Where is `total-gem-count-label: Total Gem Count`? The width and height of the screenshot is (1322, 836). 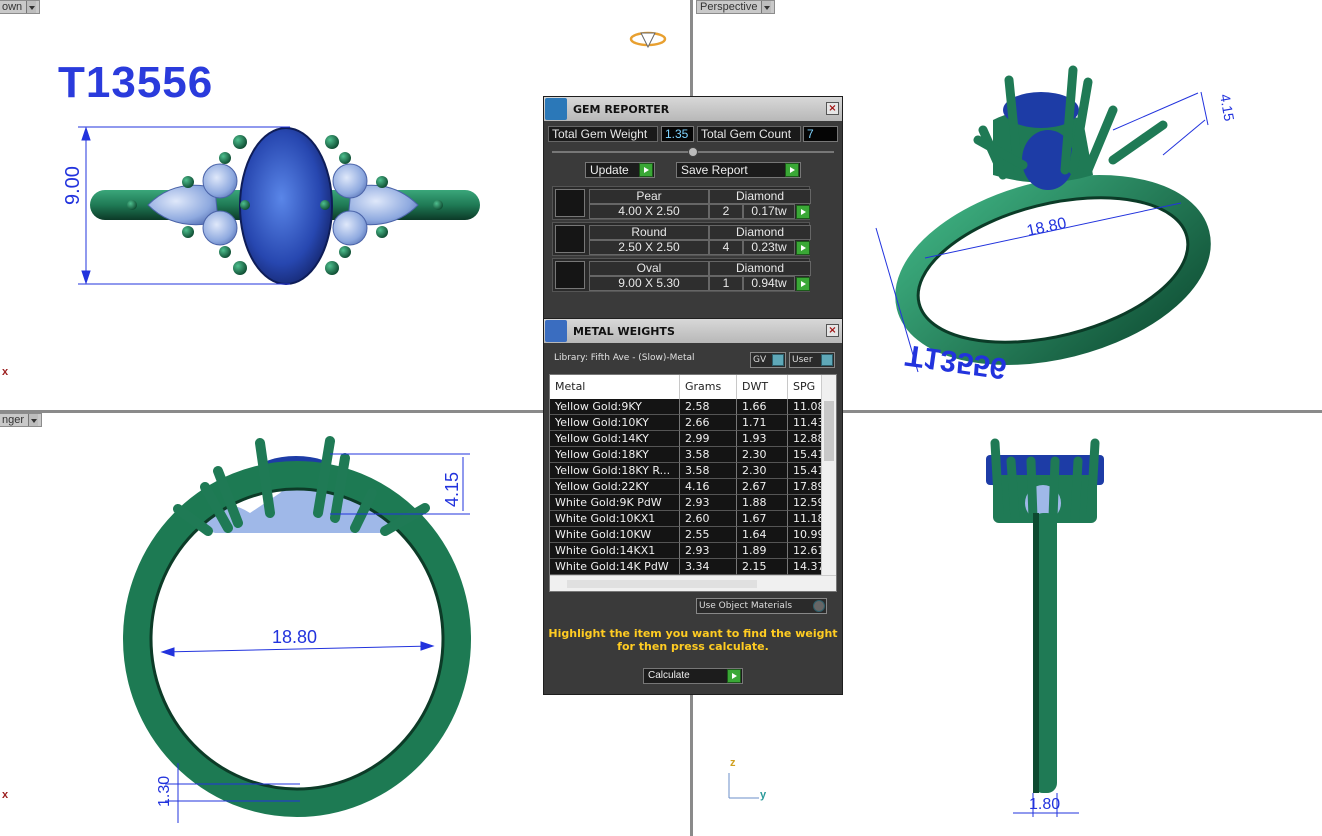
total-gem-count-label: Total Gem Count is located at coordinates (749, 134).